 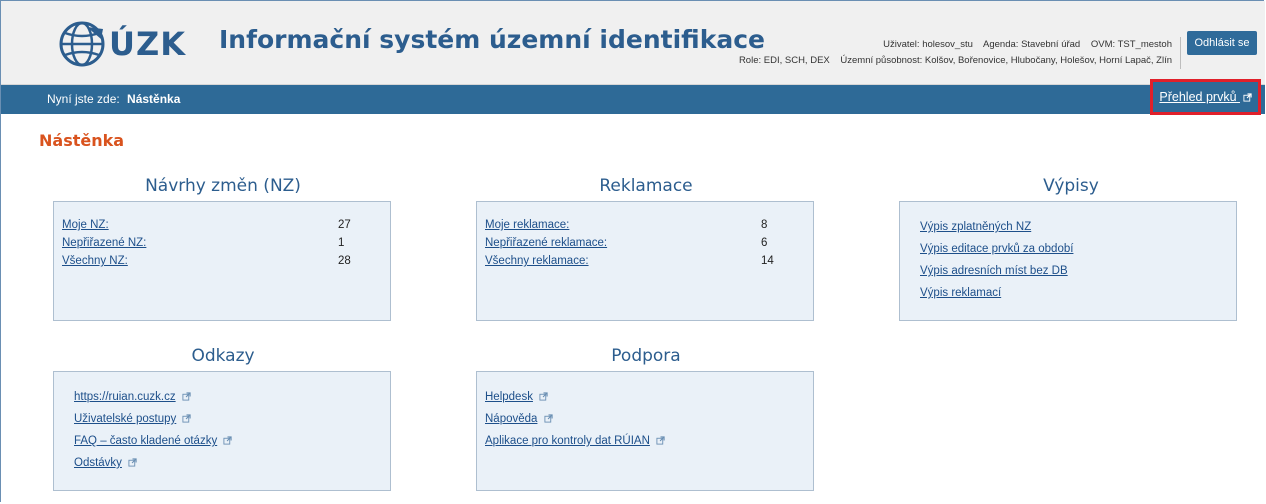 I want to click on list-item: Helpdesk, so click(x=649, y=397).